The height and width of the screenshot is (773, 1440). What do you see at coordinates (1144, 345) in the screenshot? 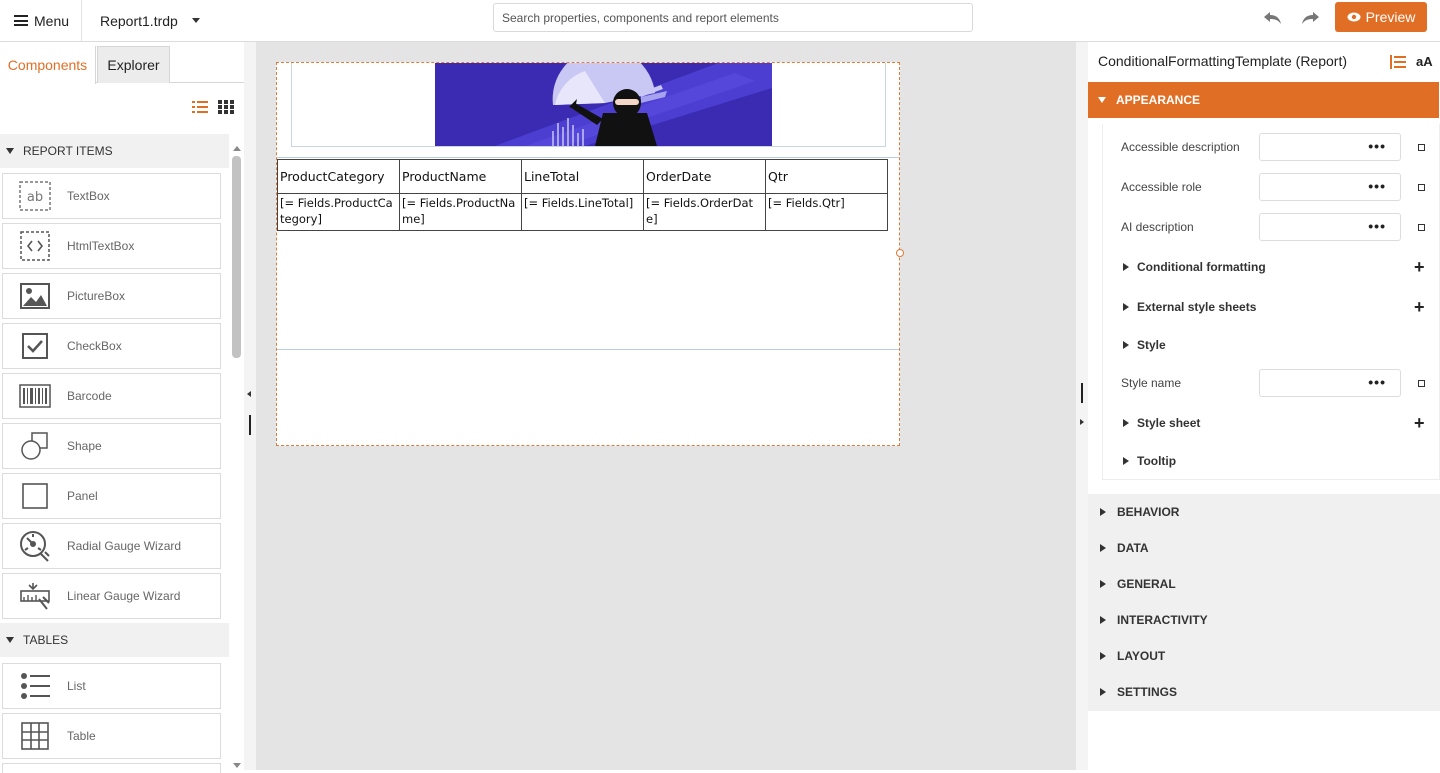
I see `expand-group: Style` at bounding box center [1144, 345].